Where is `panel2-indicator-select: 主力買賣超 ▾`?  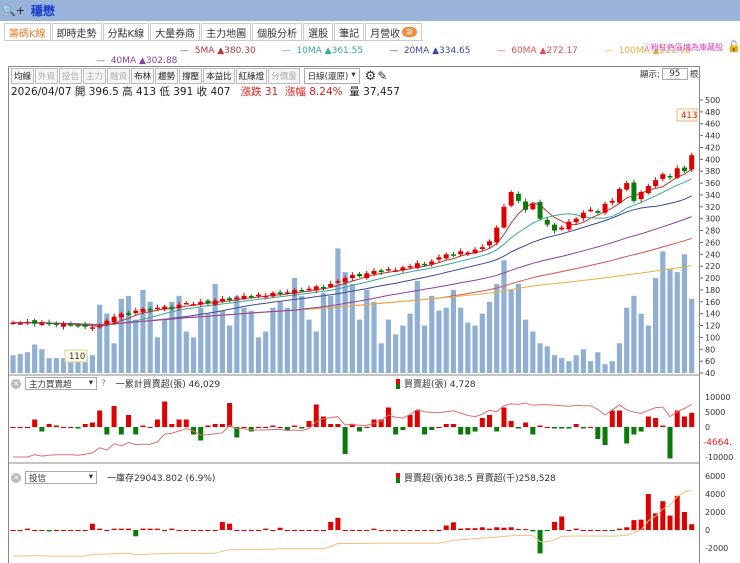 panel2-indicator-select: 主力買賣超 ▾ is located at coordinates (61, 383).